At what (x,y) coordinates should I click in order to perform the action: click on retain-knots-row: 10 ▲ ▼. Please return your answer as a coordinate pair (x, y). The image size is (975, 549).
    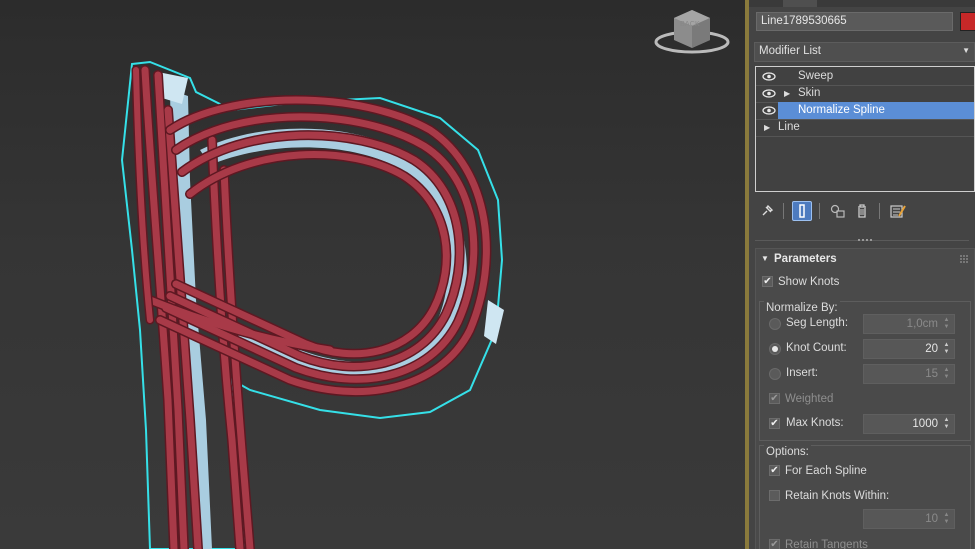
    Looking at the image, I should click on (865, 519).